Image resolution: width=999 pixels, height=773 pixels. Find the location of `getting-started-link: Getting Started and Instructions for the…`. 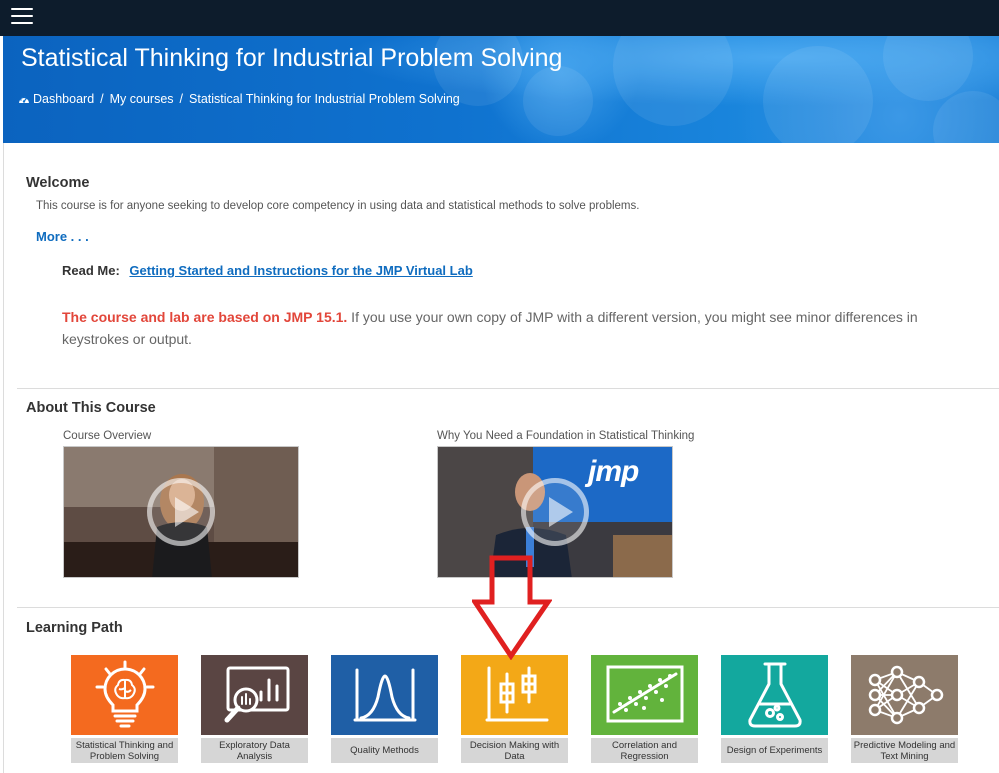

getting-started-link: Getting Started and Instructions for the… is located at coordinates (300, 270).